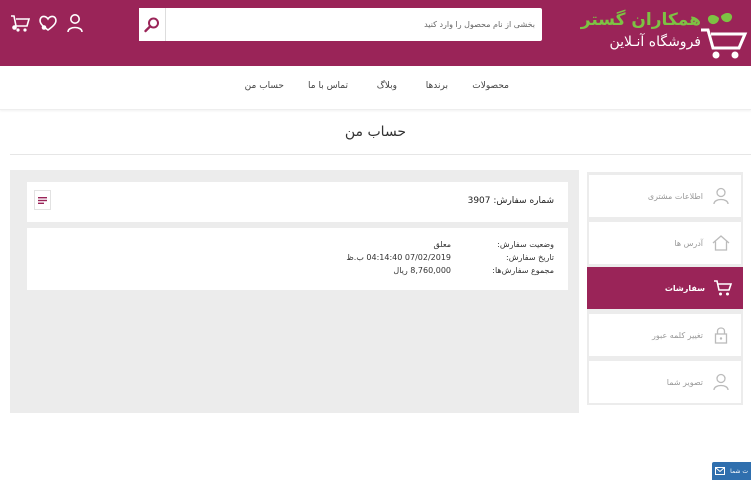  What do you see at coordinates (328, 86) in the screenshot?
I see `nav-item-contact: تماس با ما` at bounding box center [328, 86].